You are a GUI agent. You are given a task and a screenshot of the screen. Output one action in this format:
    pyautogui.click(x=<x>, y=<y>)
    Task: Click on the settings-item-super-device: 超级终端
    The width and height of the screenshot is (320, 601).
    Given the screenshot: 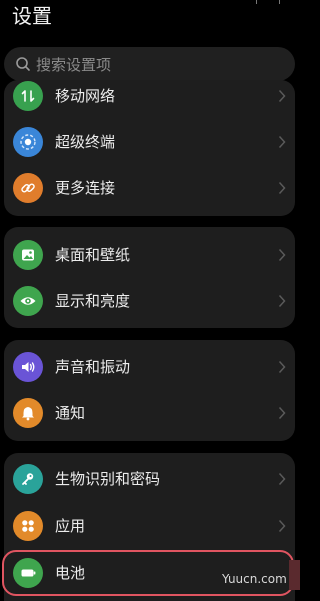 What is the action you would take?
    pyautogui.click(x=149, y=142)
    